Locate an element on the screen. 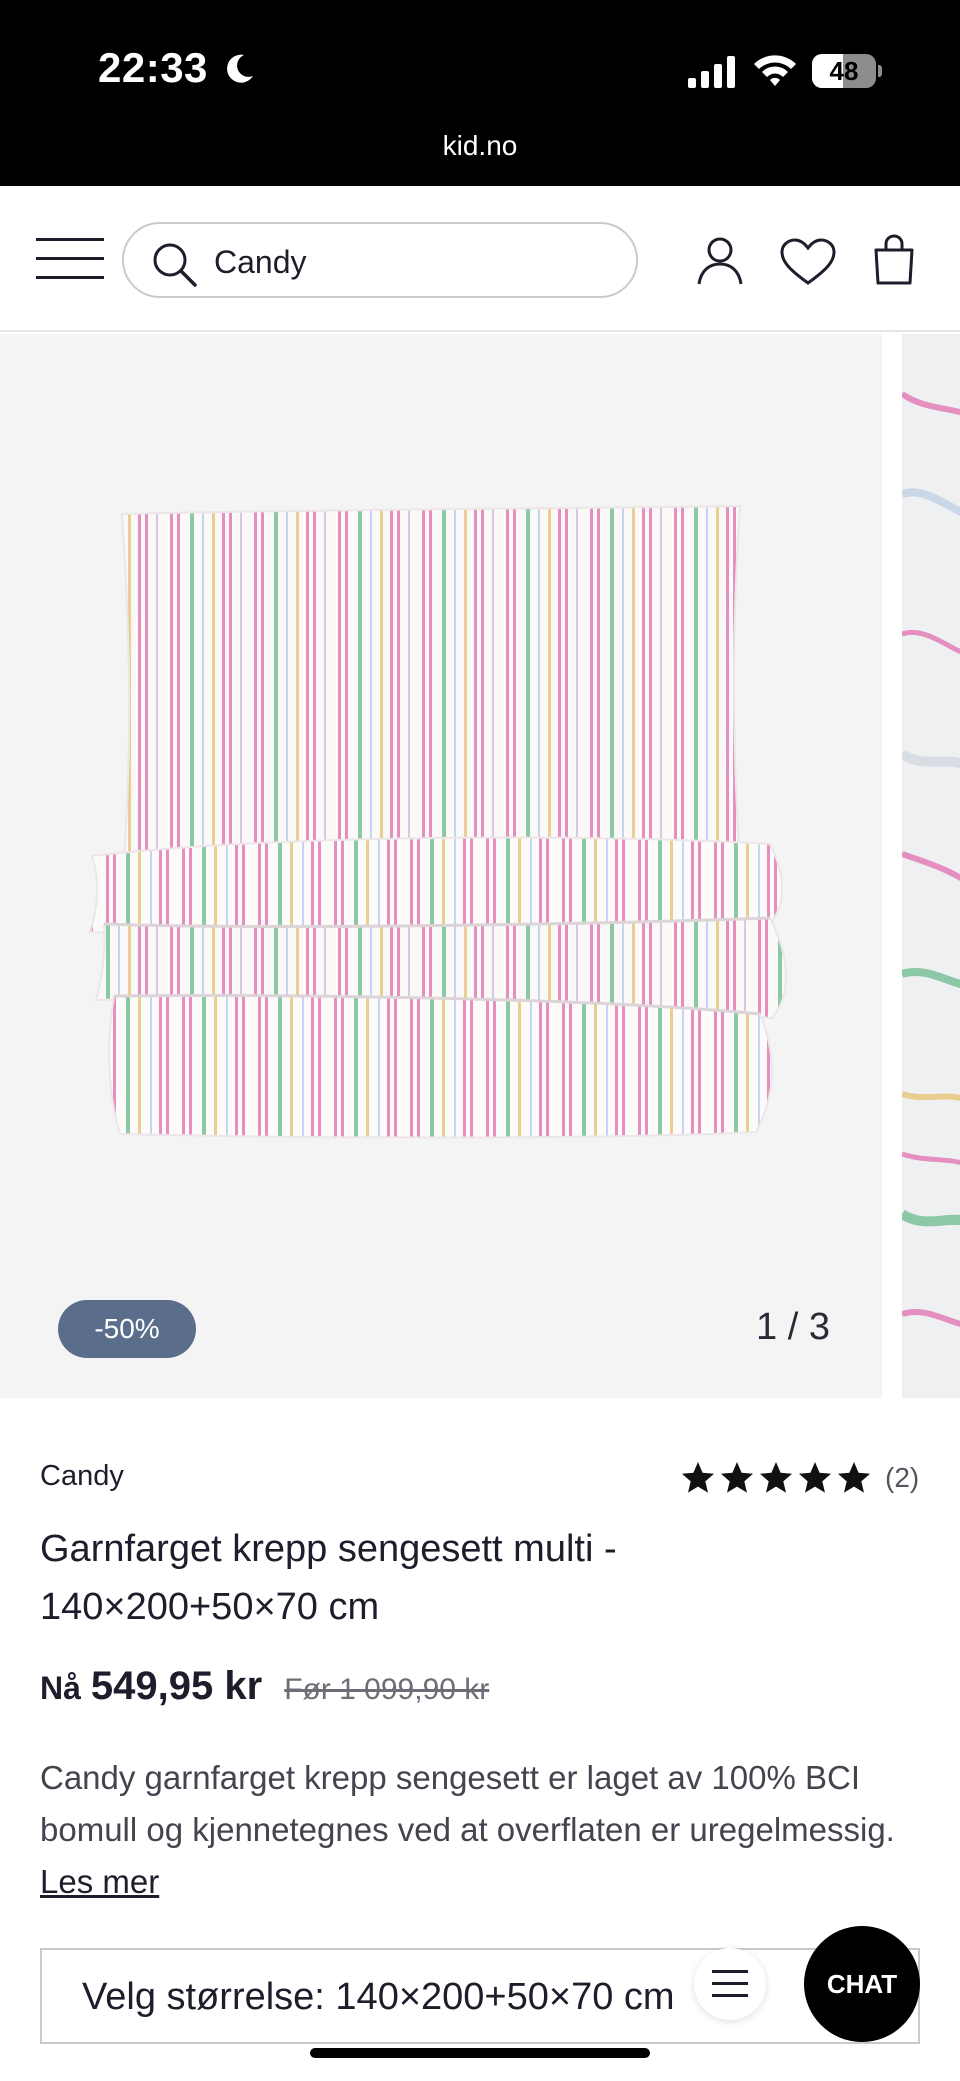 Image resolution: width=960 pixels, height=2081 pixels. price-row: Nå 549,95 kr Før 1 099,90 kr is located at coordinates (264, 1686).